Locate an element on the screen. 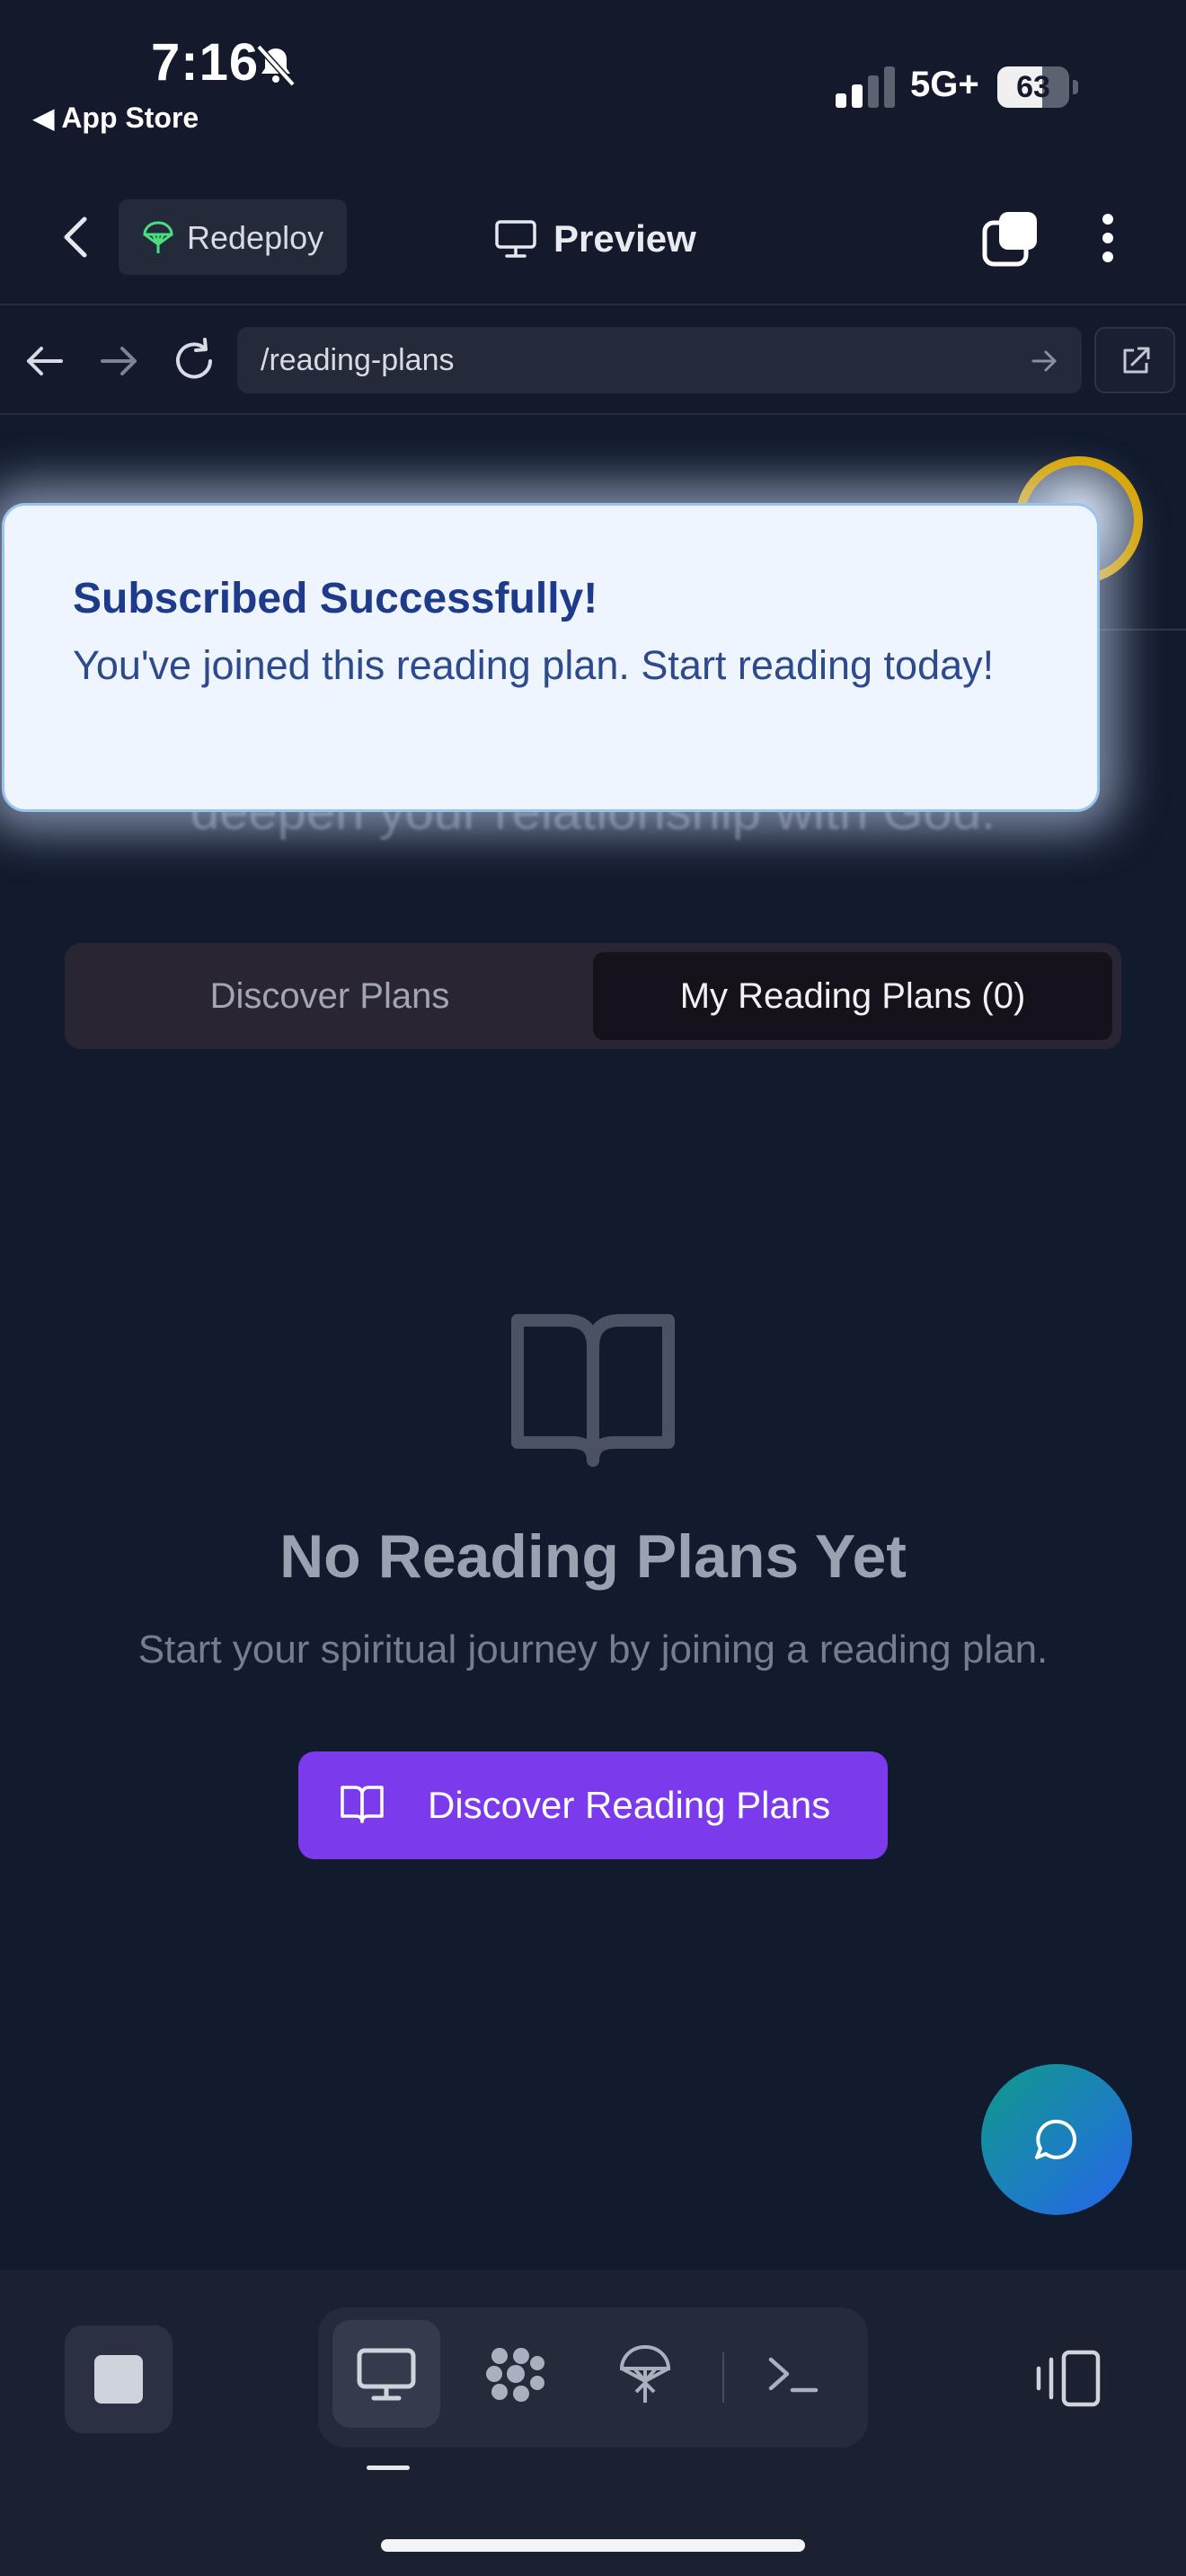  book-icon is located at coordinates (362, 1804).